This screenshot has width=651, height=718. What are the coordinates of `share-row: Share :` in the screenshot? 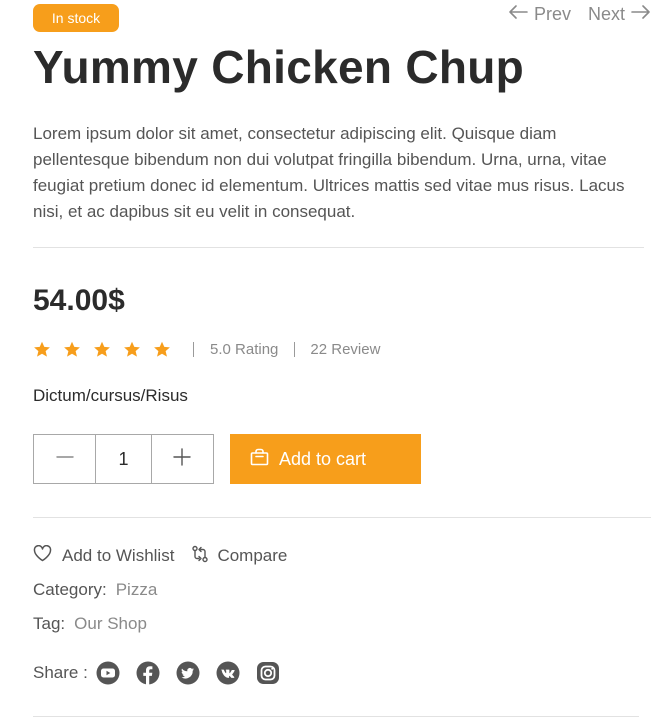 It's located at (164, 673).